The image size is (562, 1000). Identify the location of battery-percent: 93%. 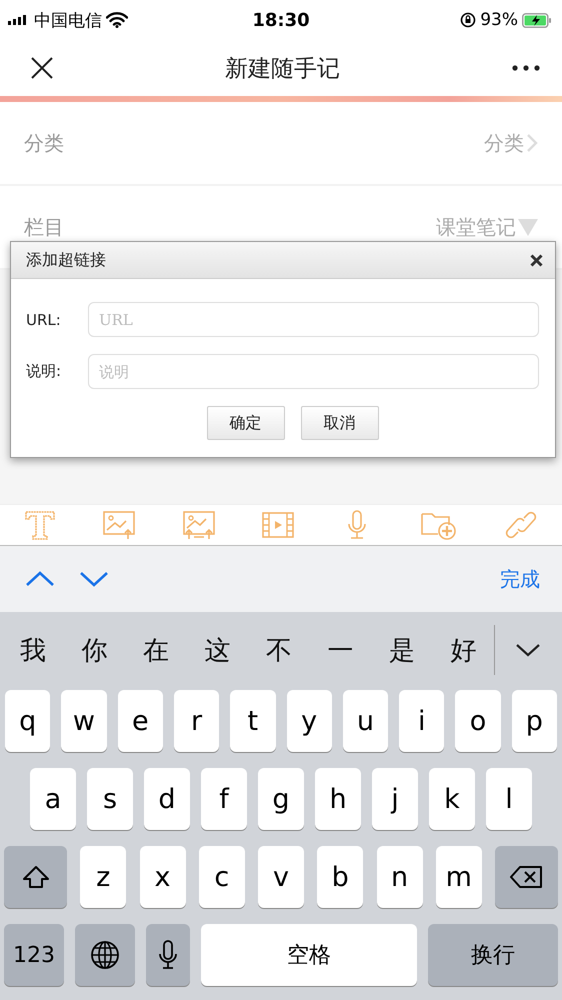
(499, 20).